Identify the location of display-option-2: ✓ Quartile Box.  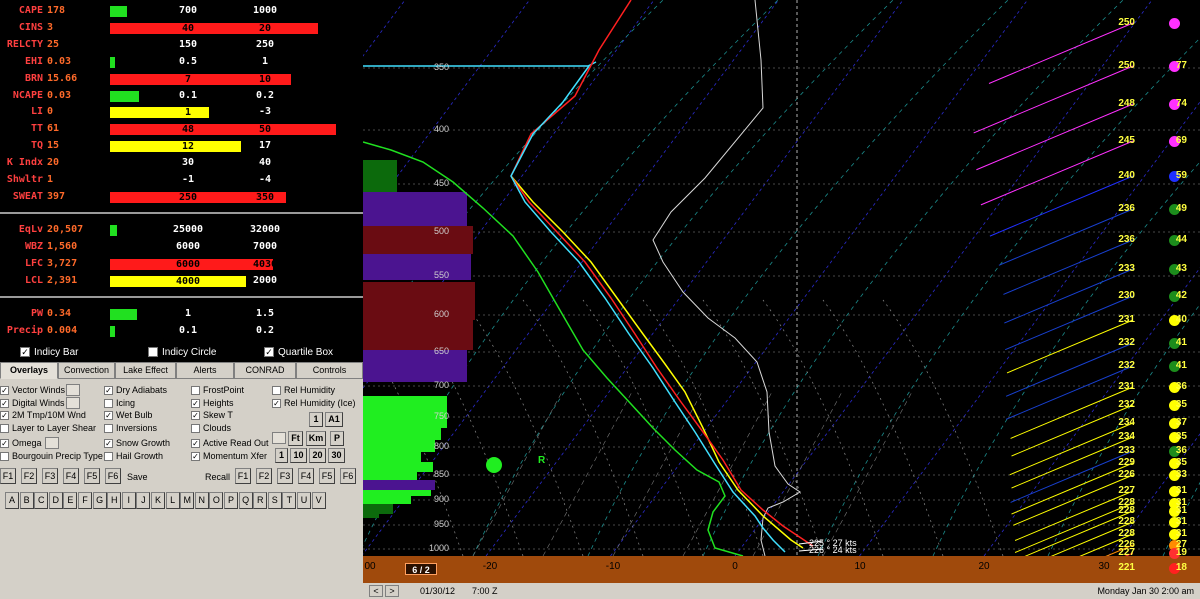
(298, 352).